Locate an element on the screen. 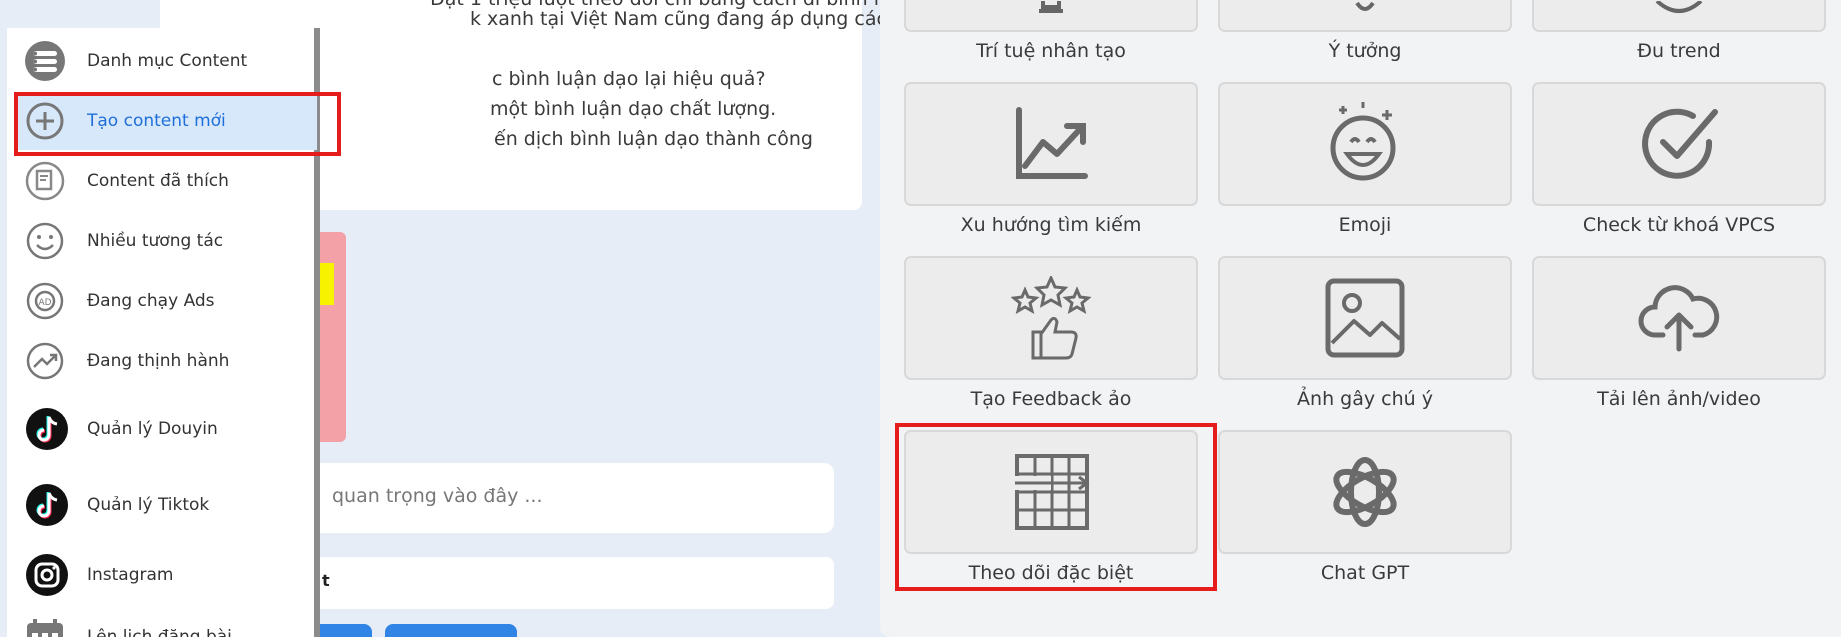 The image size is (1841, 637). sidebar-item-tiktok: Quản lý Tiktok is located at coordinates (160, 505).